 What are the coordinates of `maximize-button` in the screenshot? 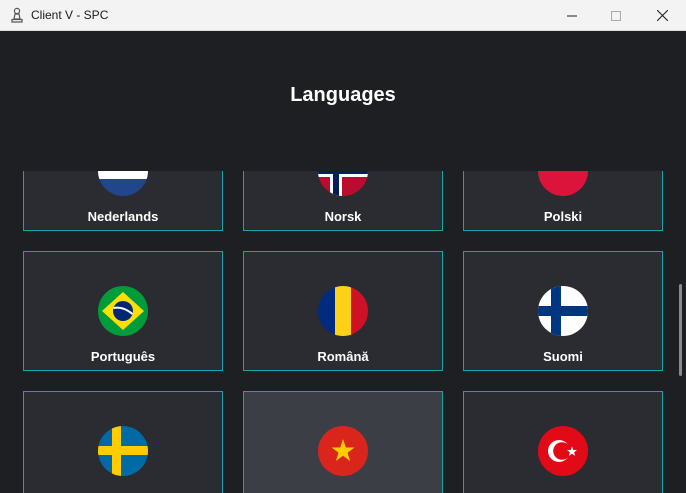 It's located at (616, 15).